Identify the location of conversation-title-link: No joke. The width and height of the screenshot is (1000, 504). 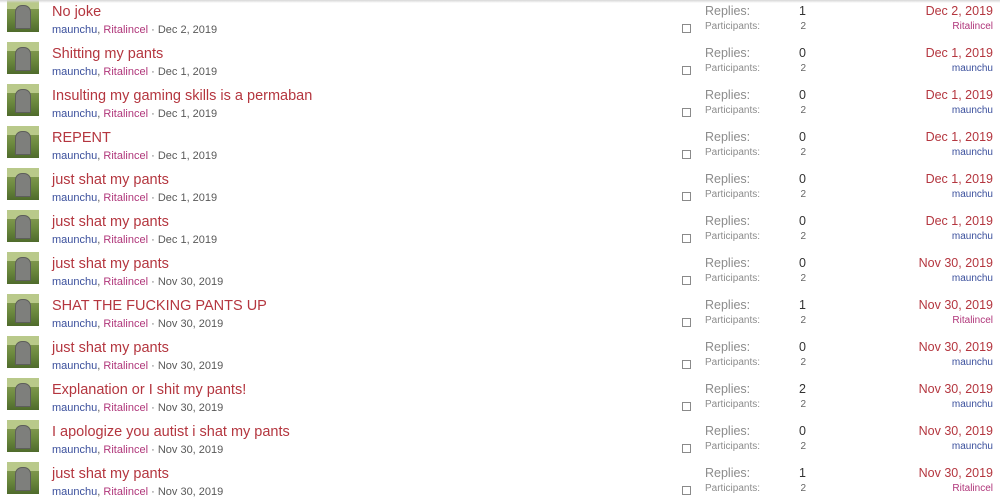
(76, 12).